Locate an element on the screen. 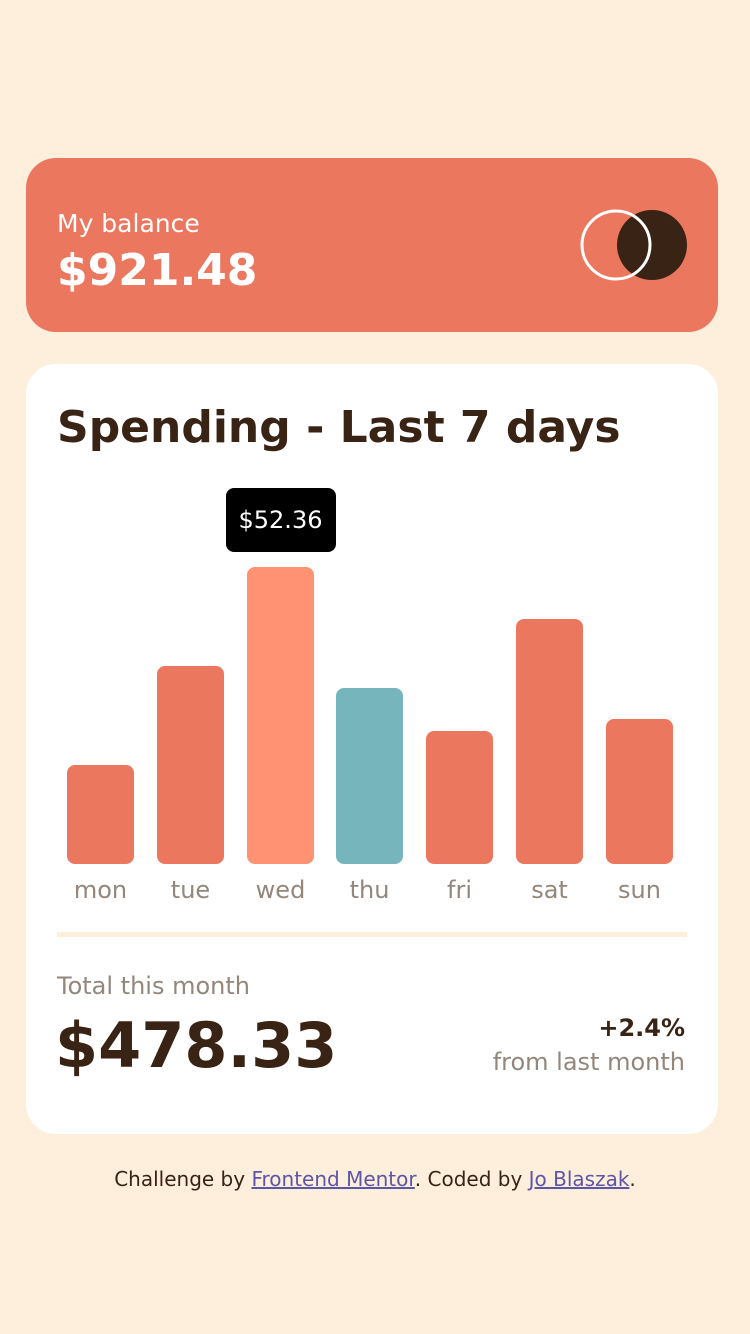 Image resolution: width=750 pixels, height=1334 pixels. logo-filled-circle is located at coordinates (652, 245).